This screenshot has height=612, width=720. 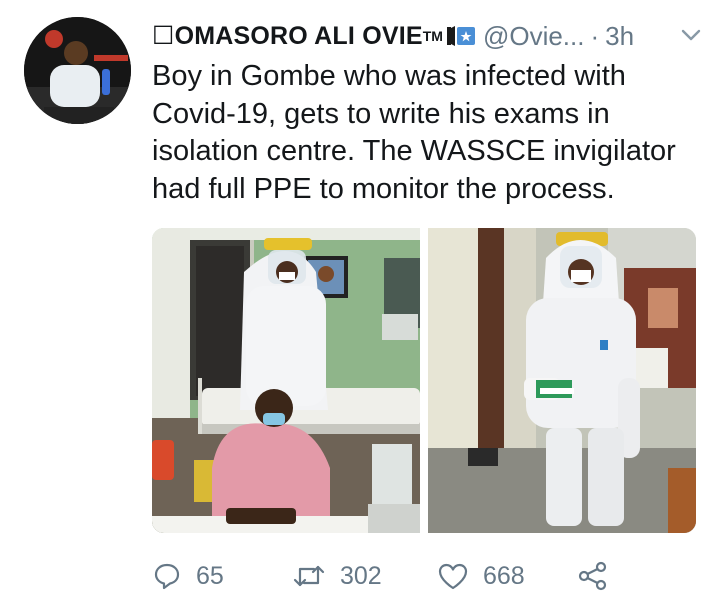 I want to click on retweet-button: 302, so click(x=364, y=576).